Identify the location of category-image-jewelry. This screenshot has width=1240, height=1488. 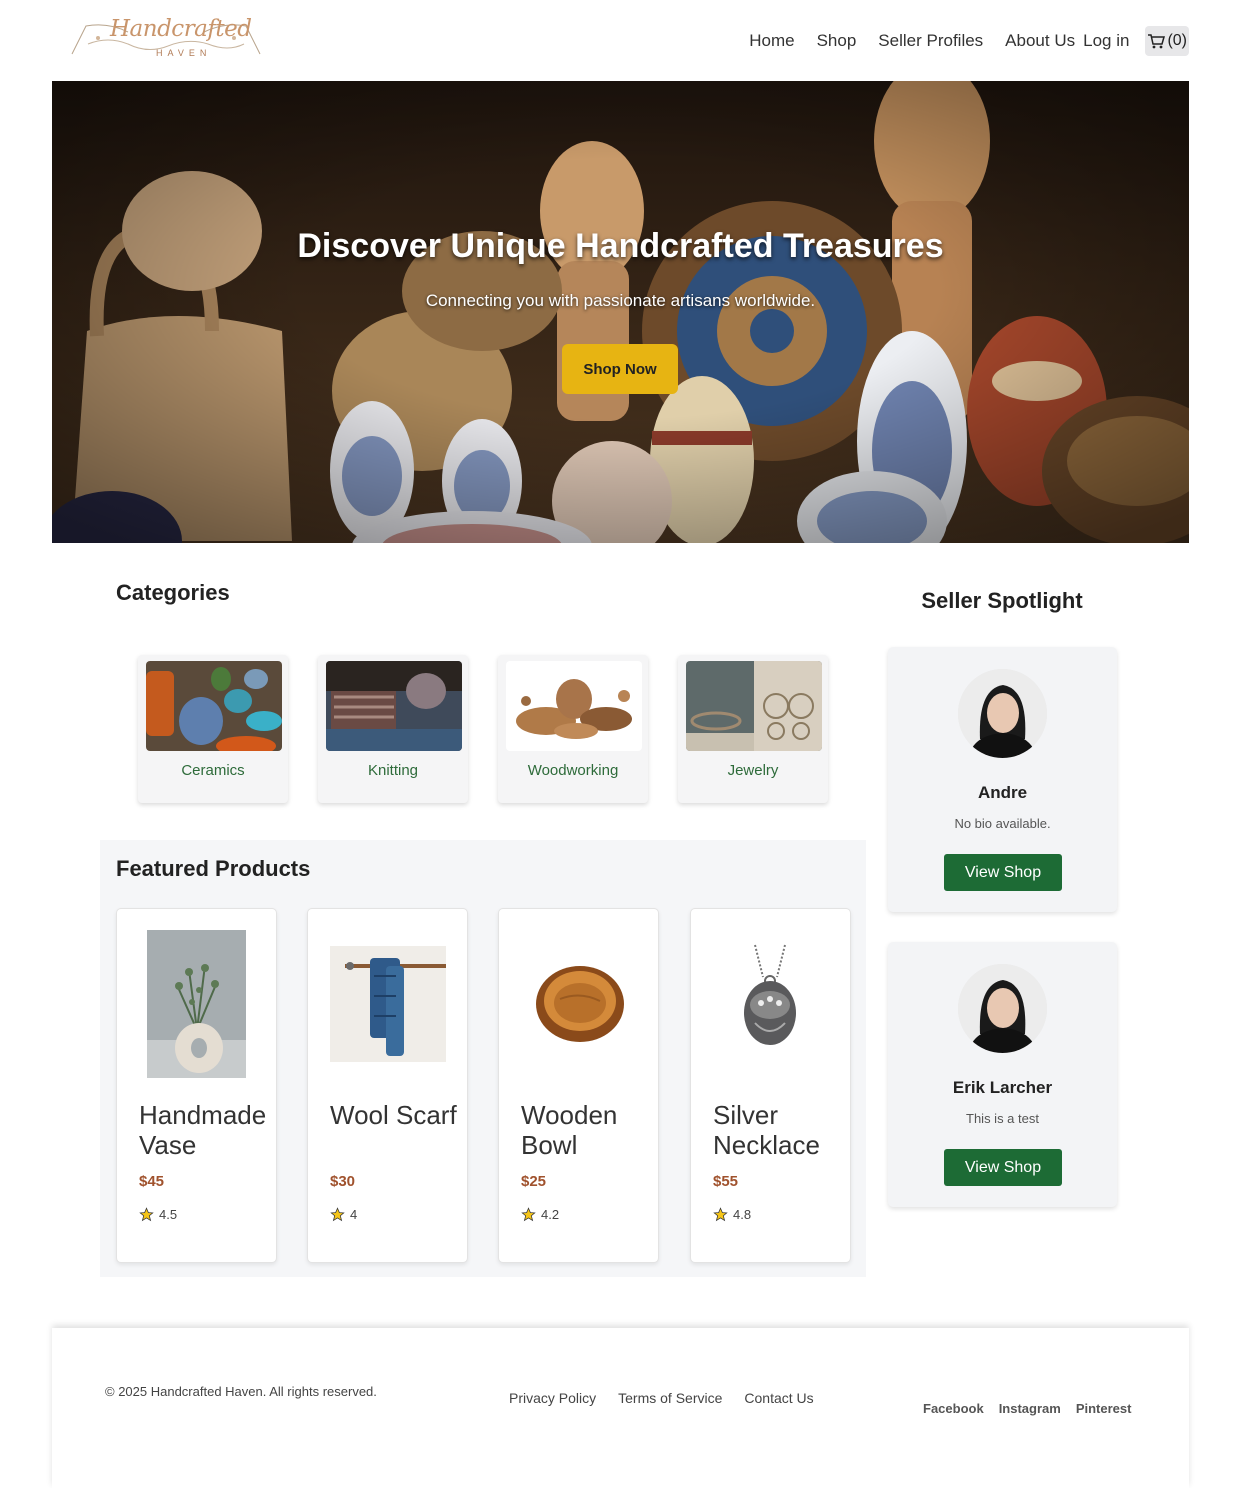
(754, 706).